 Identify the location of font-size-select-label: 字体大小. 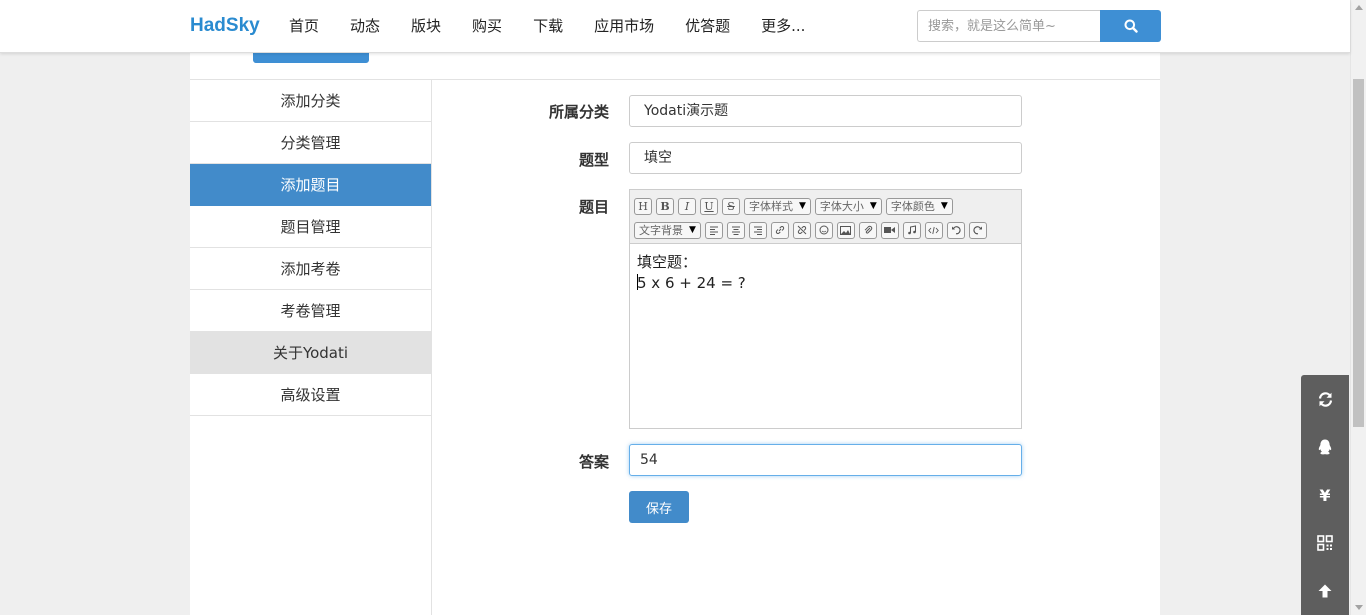
(841, 206).